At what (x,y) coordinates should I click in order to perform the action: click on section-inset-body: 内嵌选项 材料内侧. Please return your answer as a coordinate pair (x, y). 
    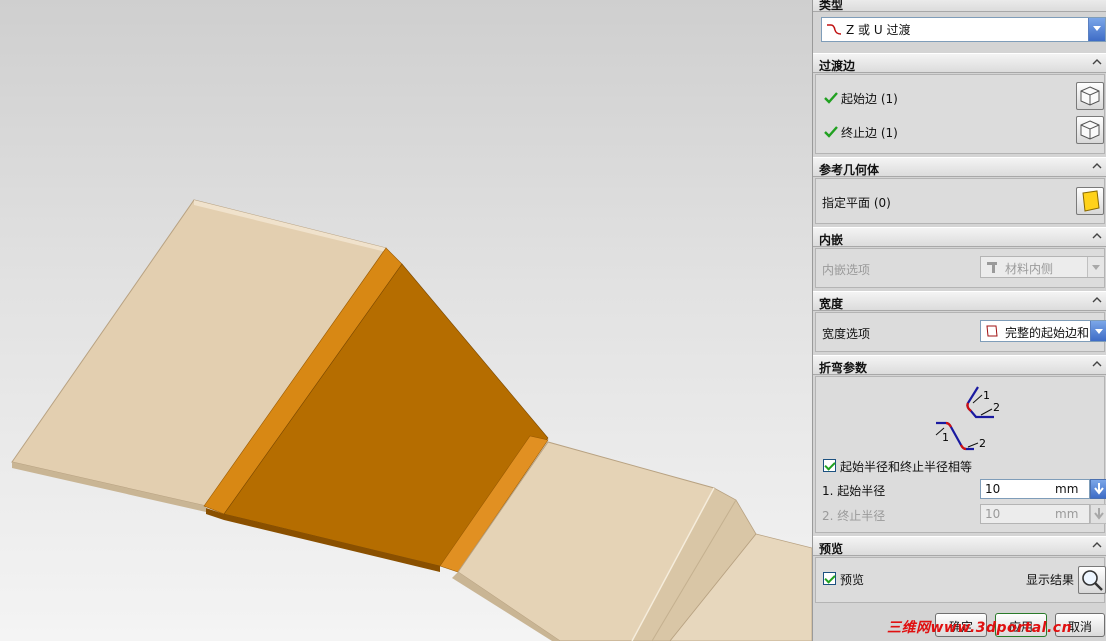
    Looking at the image, I should click on (960, 268).